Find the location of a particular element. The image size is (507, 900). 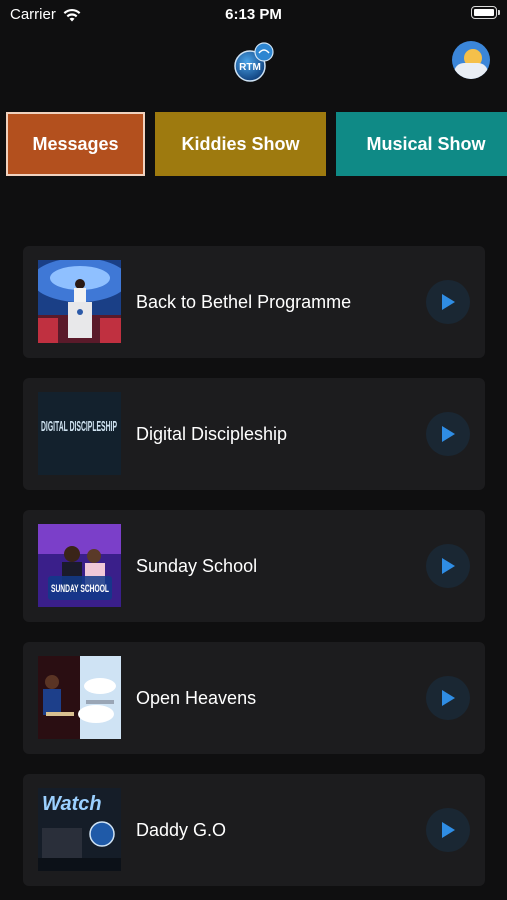

thumbnail-text: Watch is located at coordinates (72, 804).